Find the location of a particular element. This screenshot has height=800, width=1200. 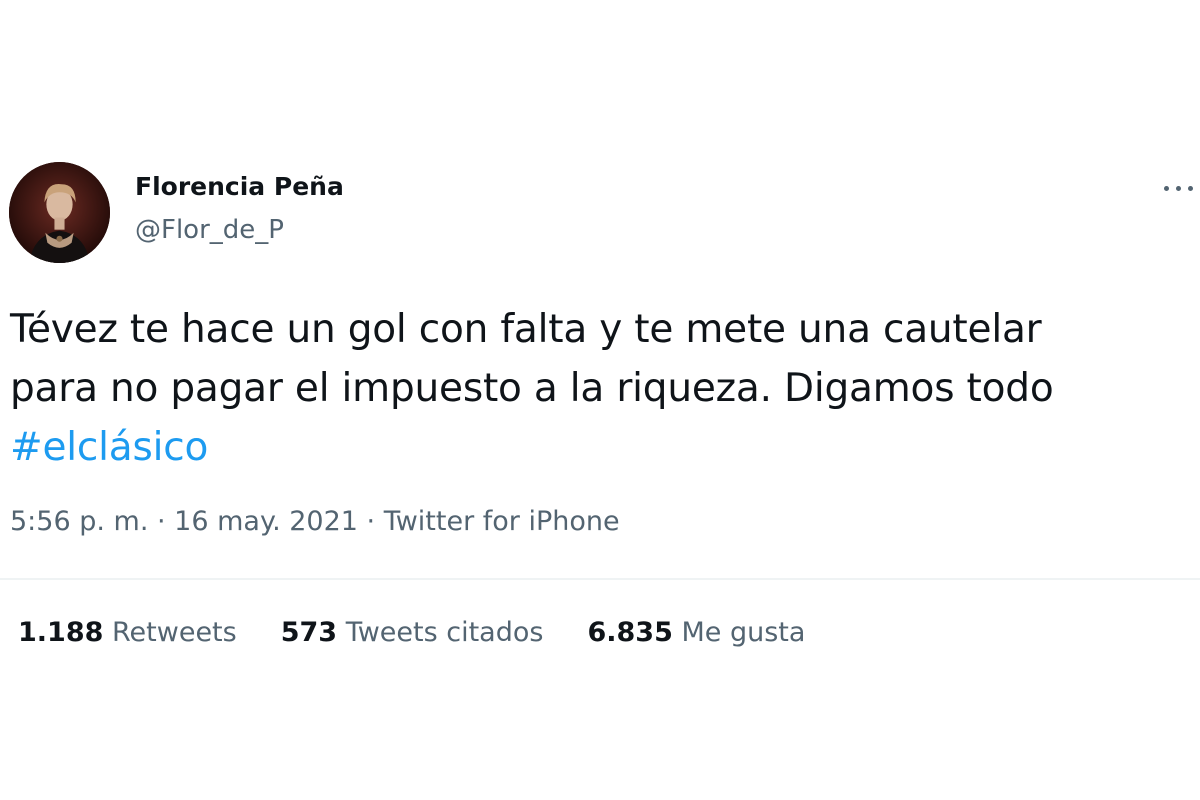

more-options-icon is located at coordinates (1179, 188).